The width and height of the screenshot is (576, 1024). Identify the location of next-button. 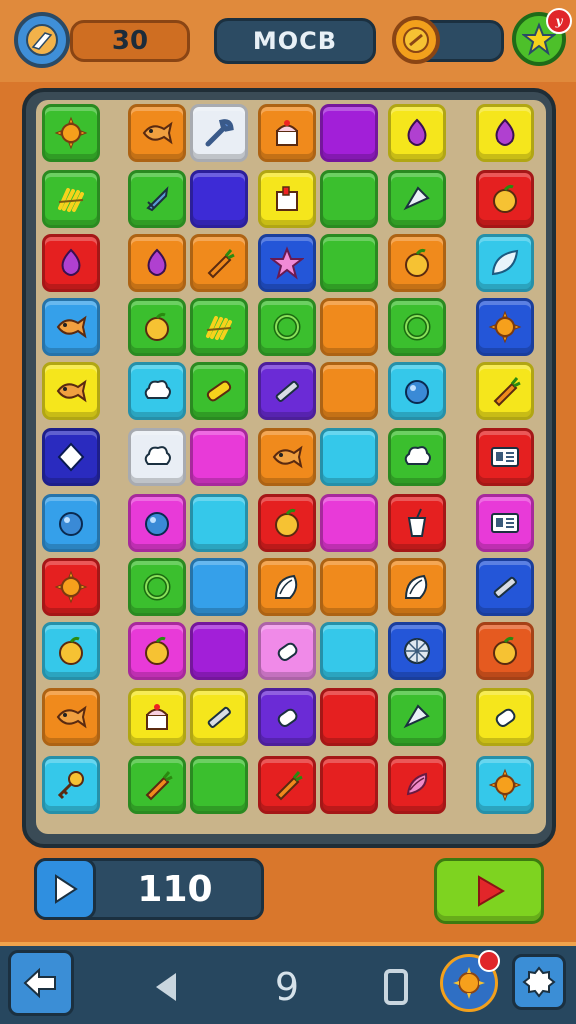
(489, 891).